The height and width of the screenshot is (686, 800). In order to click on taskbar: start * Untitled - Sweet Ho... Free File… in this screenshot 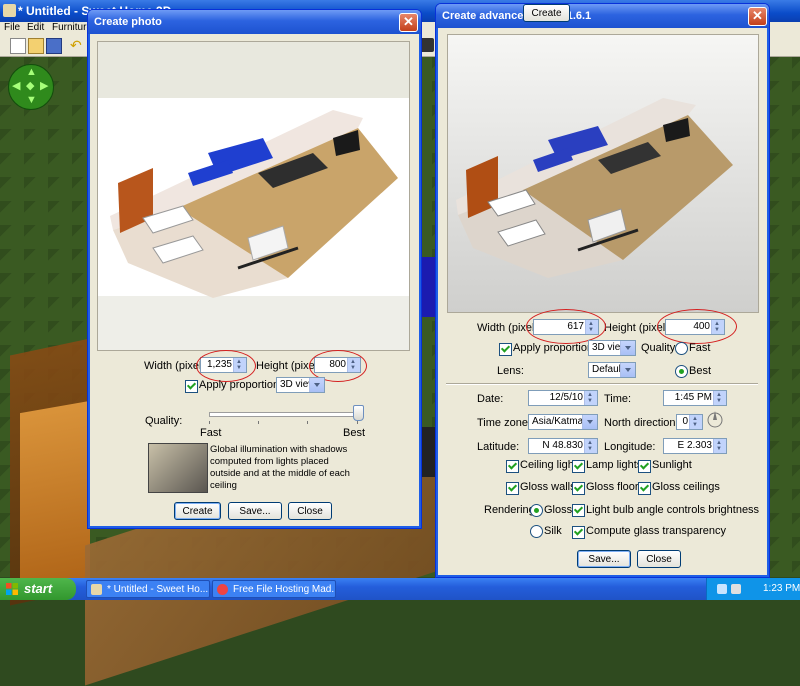, I will do `click(400, 589)`.